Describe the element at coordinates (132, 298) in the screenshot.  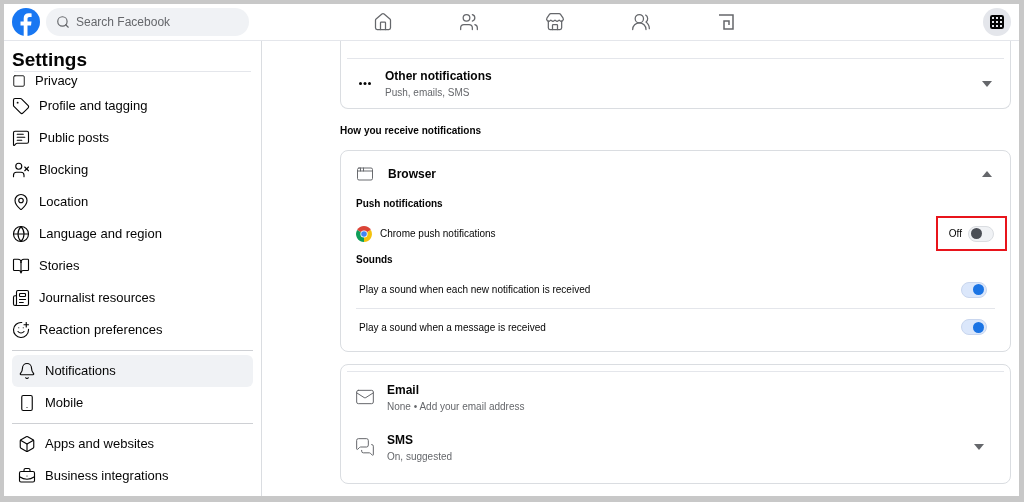
I see `sidebar-item: Journalist resources` at that location.